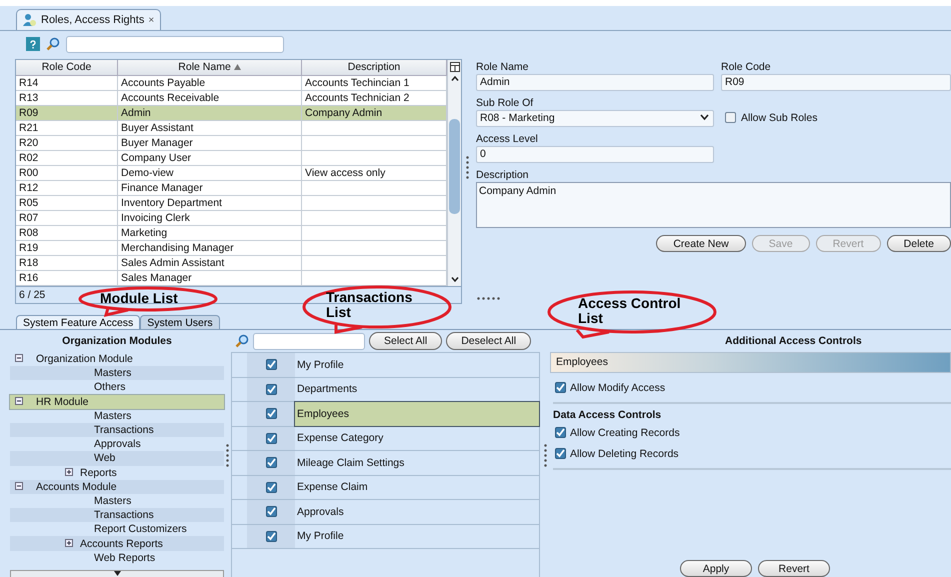 The image size is (951, 577). What do you see at coordinates (67, 113) in the screenshot?
I see `table-cell: R09` at bounding box center [67, 113].